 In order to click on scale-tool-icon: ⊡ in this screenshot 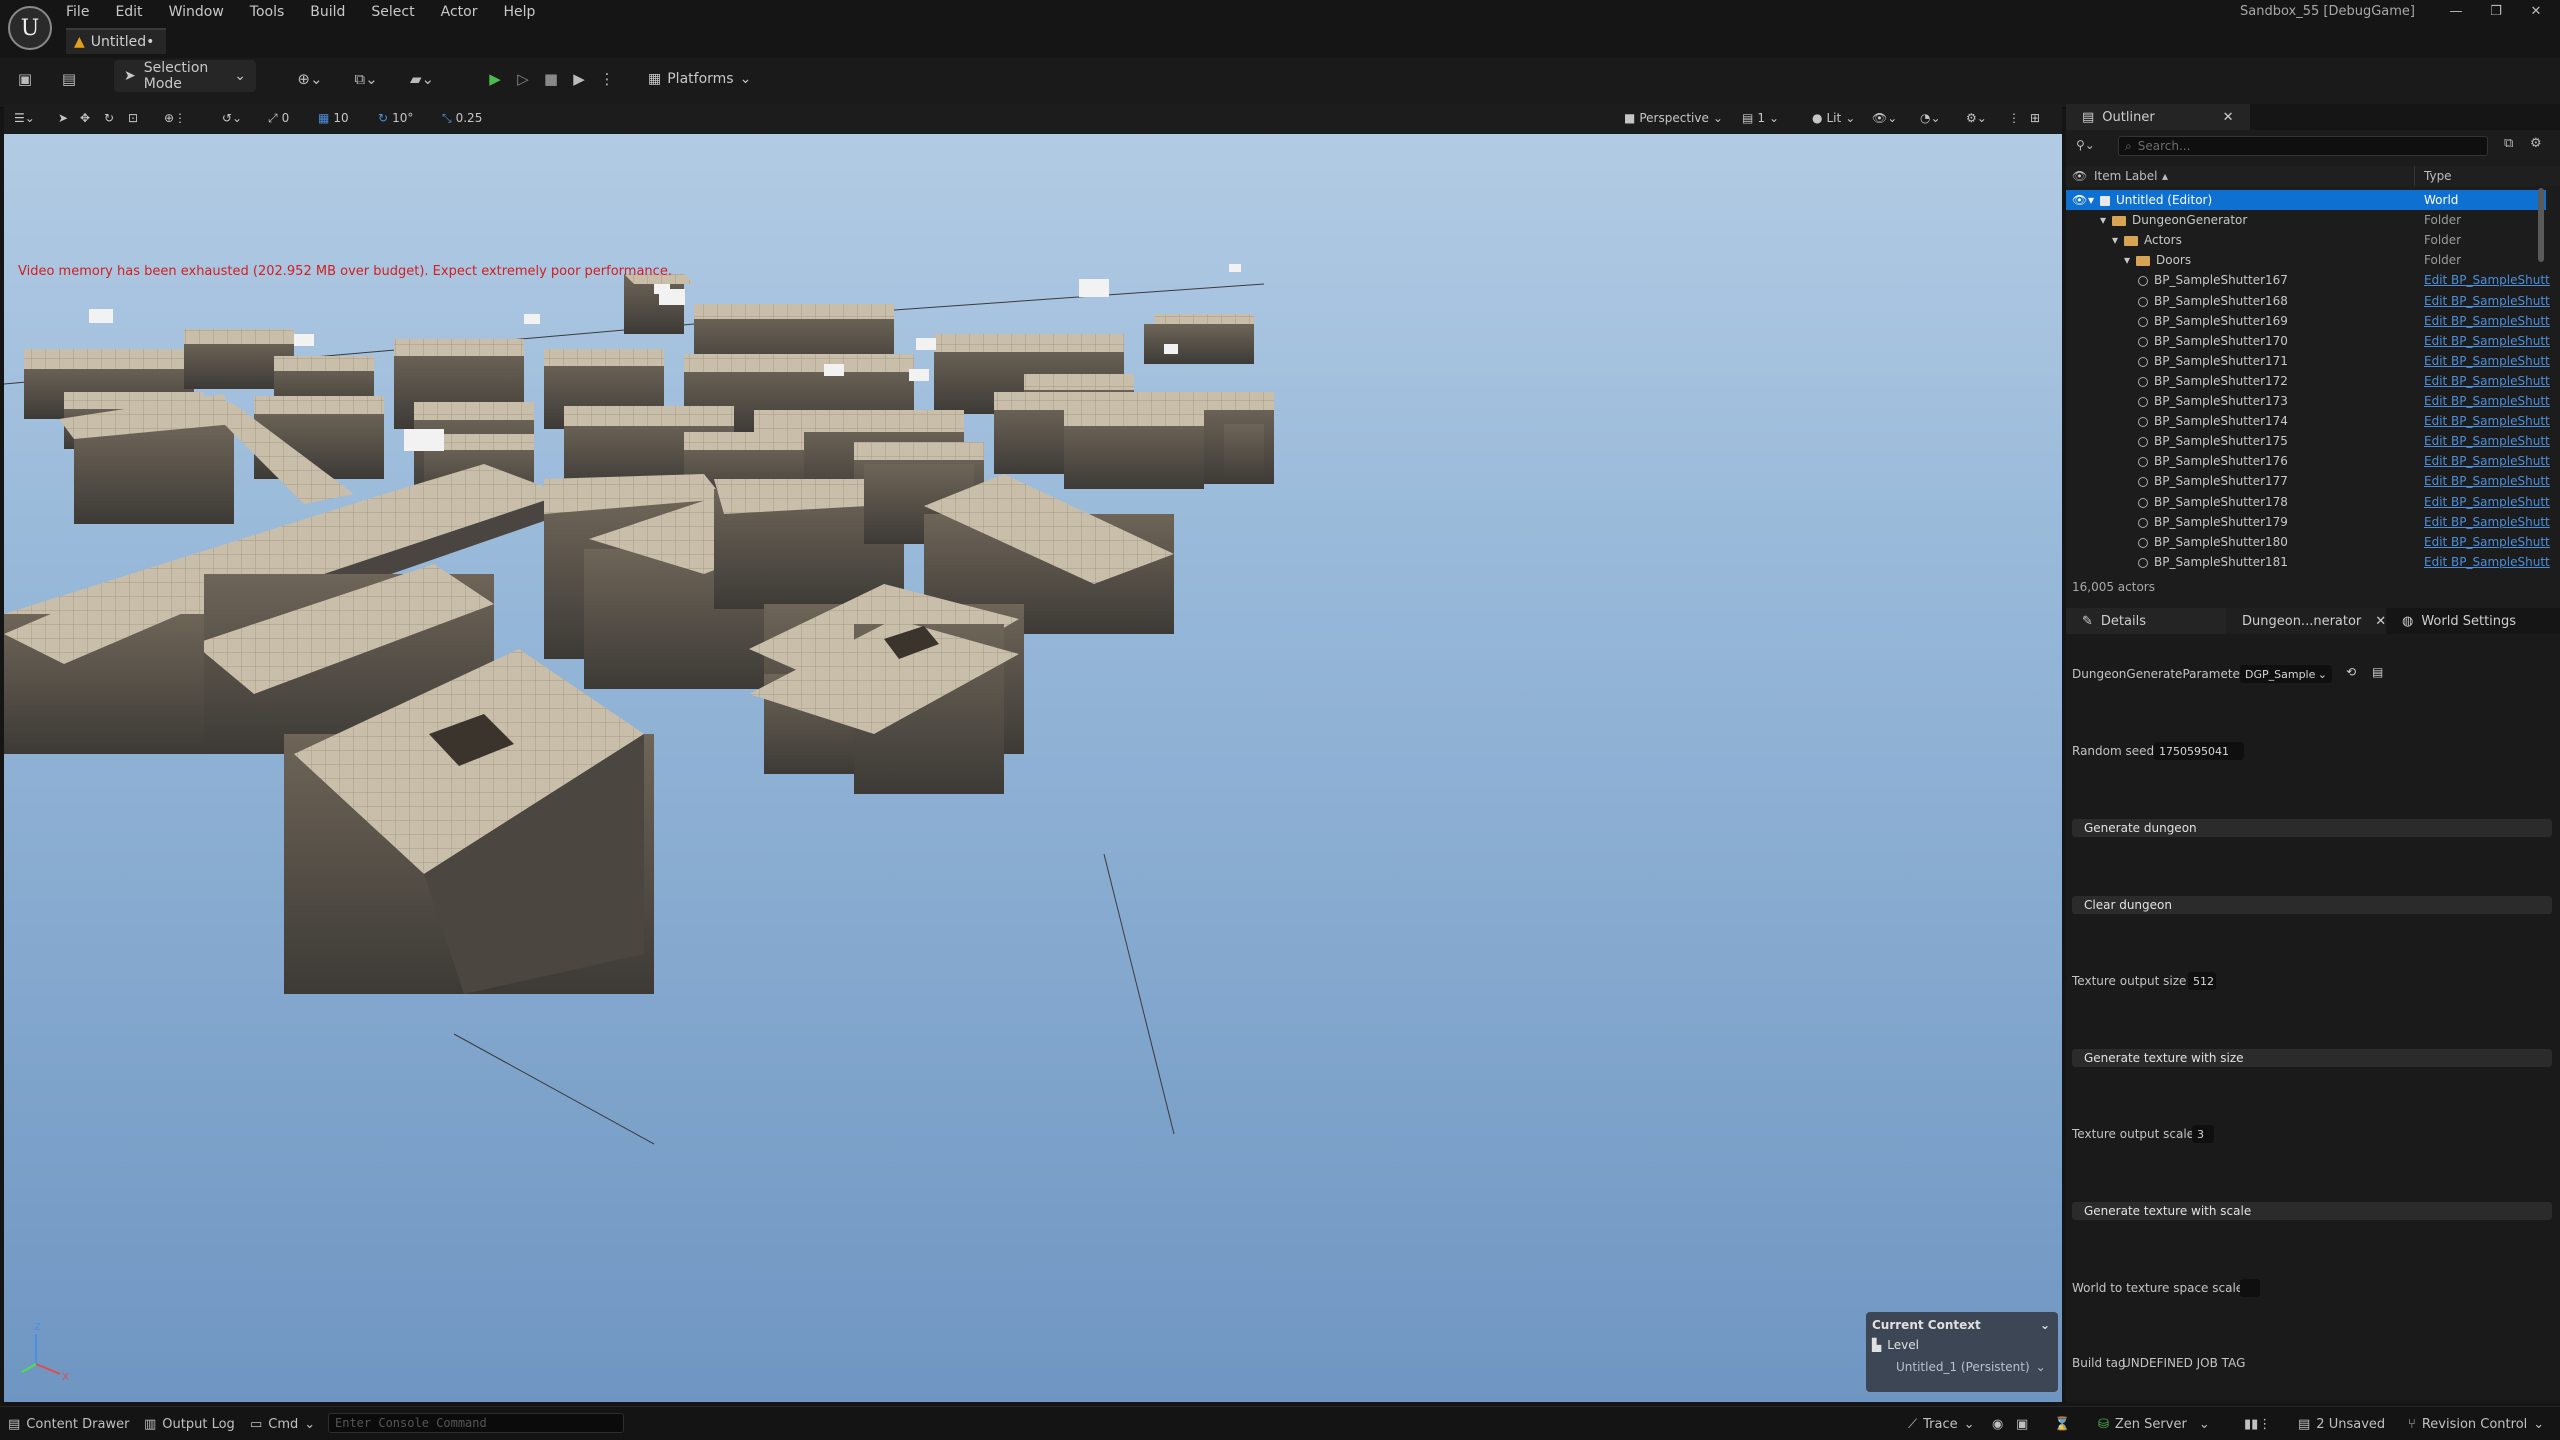, I will do `click(133, 118)`.